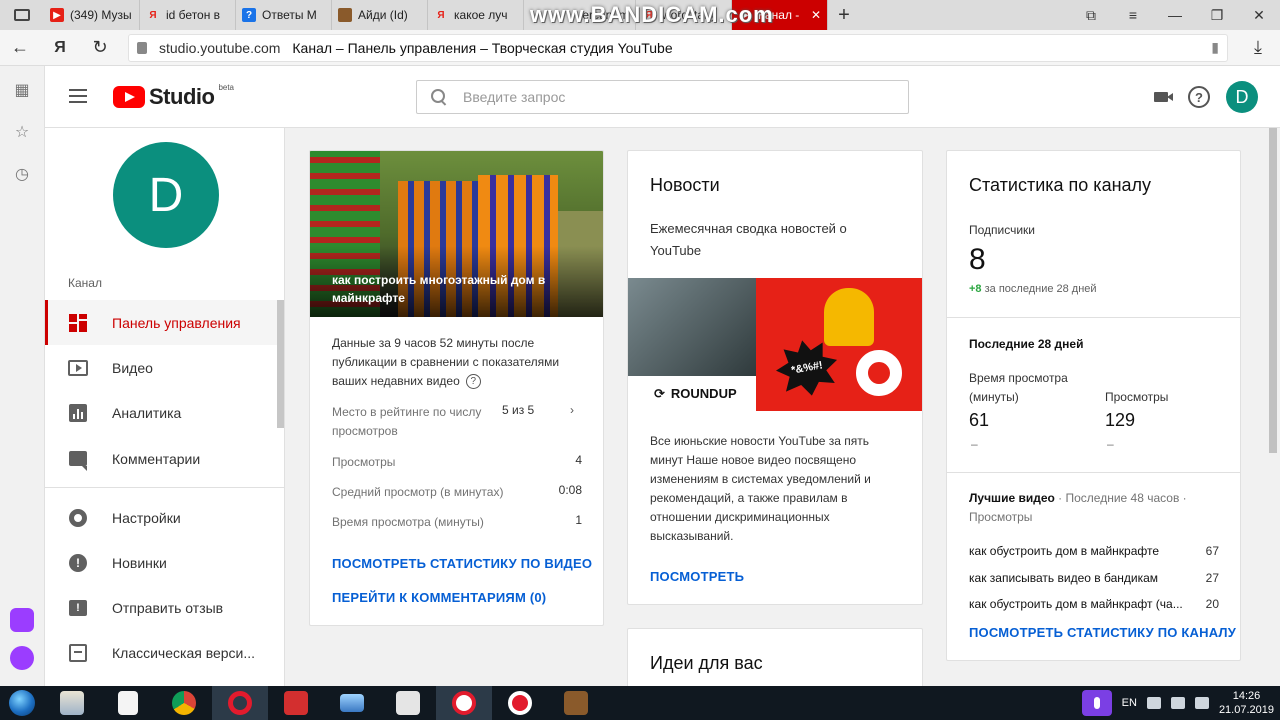 The image size is (1280, 720). I want to click on browser-tab: Айди (Id), so click(380, 15).